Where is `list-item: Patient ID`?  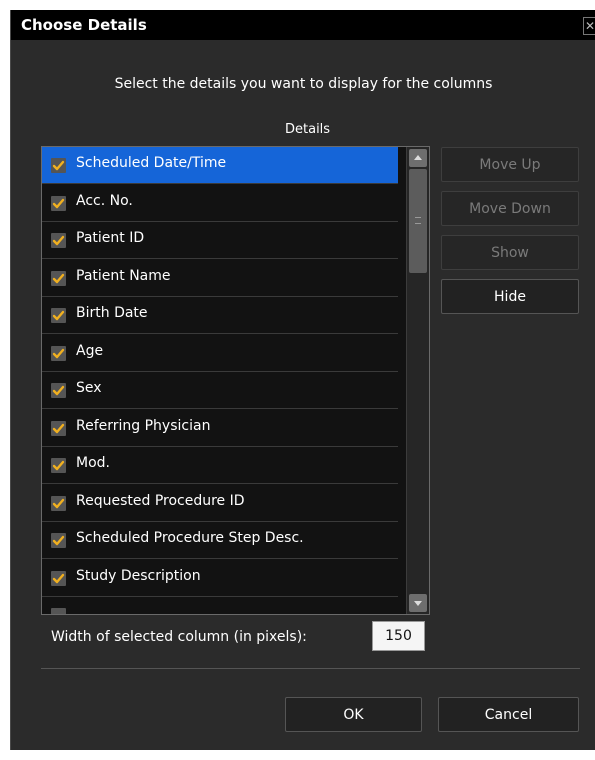 list-item: Patient ID is located at coordinates (220, 240).